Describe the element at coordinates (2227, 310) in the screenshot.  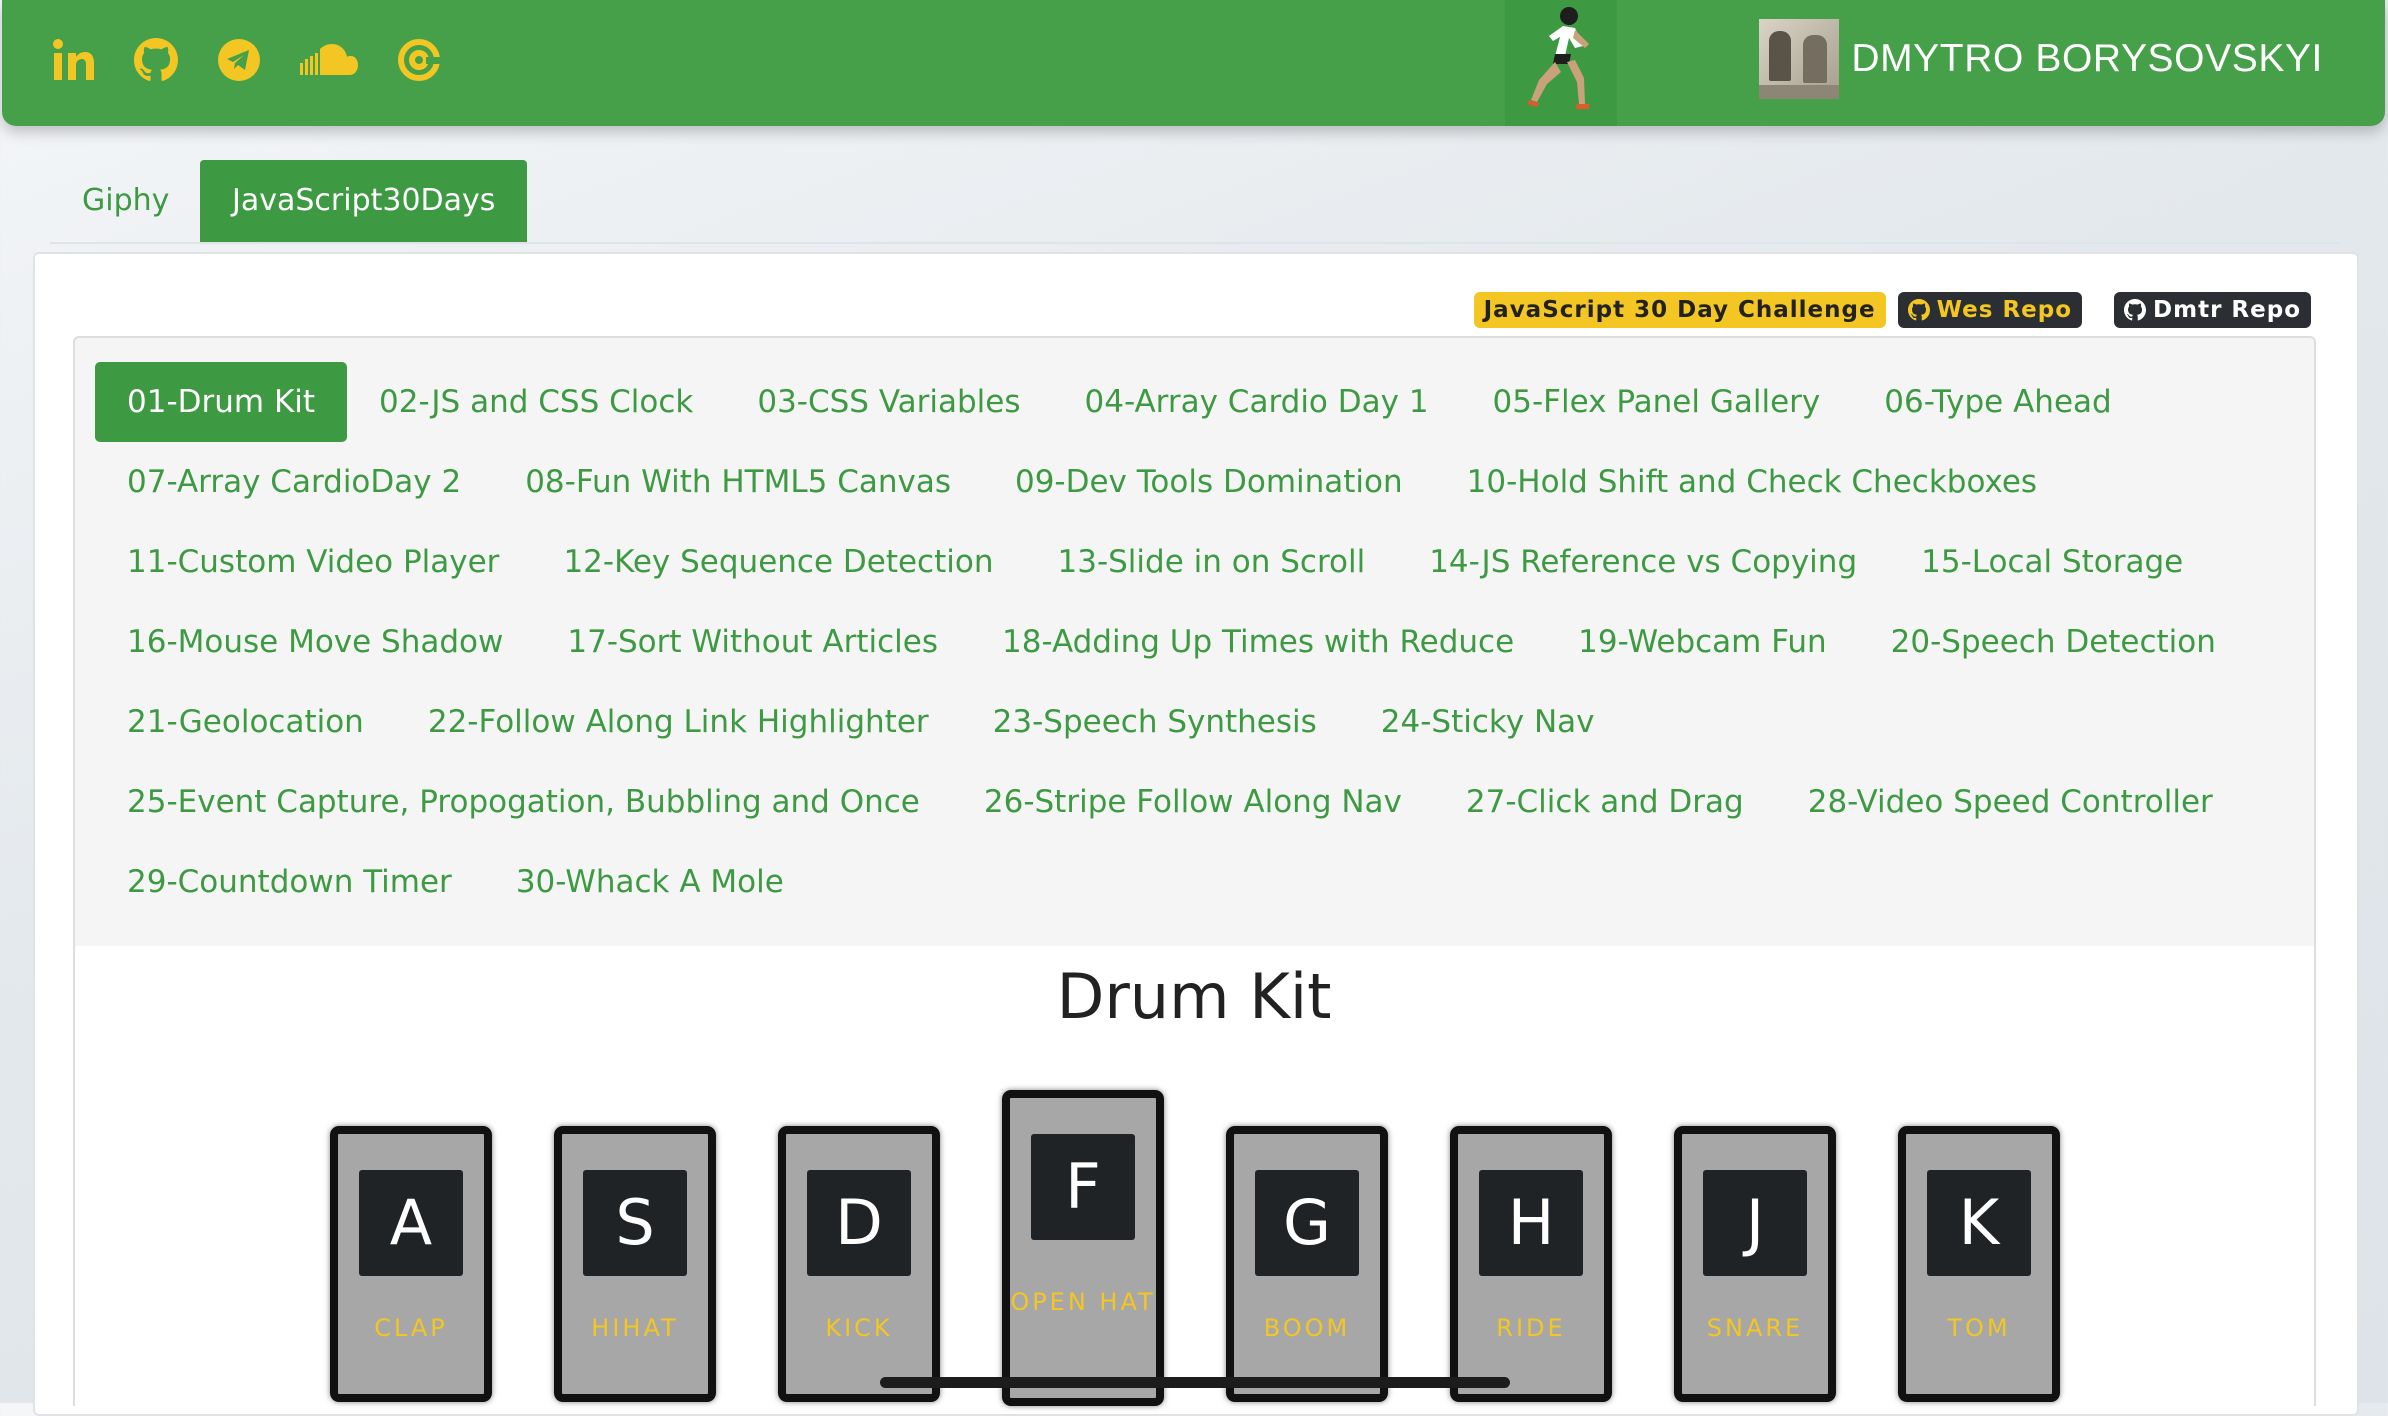
I see `dmtr-repo-label: Dmtr Repo` at that location.